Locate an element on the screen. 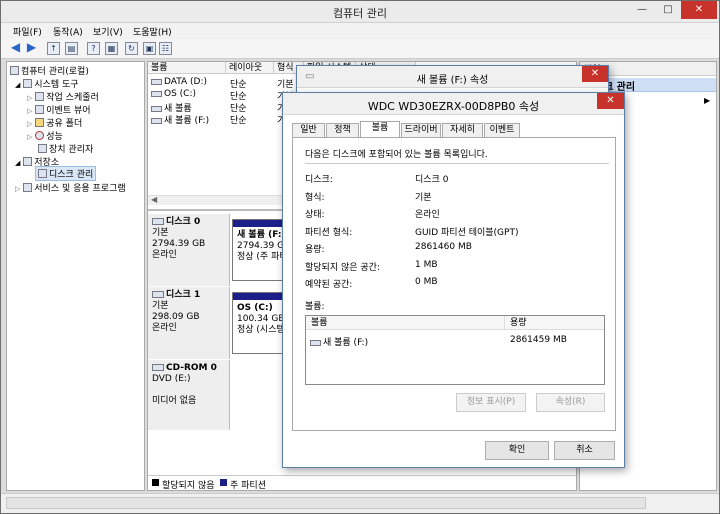  tree-item-computer-management: 컴퓨터 관리(로컬) is located at coordinates (49, 70).